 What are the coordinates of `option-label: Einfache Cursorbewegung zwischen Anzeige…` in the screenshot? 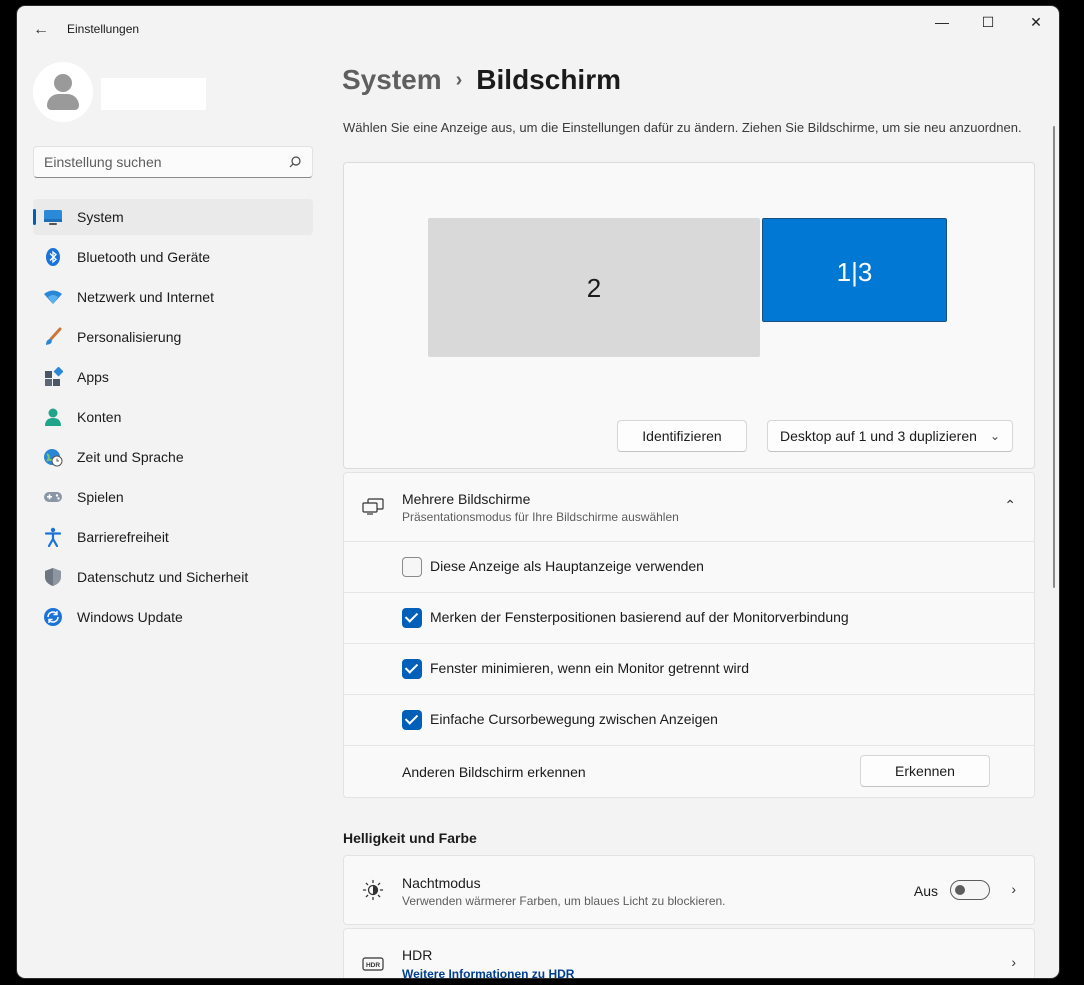 It's located at (574, 719).